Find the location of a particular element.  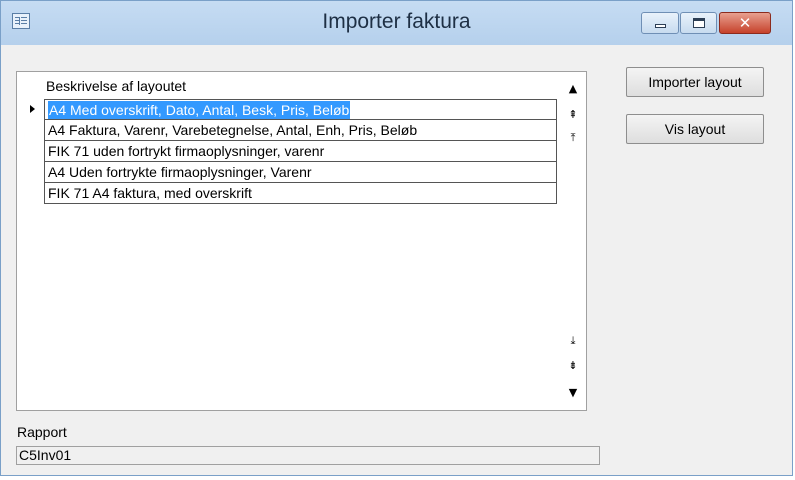

close-button: ✕ is located at coordinates (745, 23).